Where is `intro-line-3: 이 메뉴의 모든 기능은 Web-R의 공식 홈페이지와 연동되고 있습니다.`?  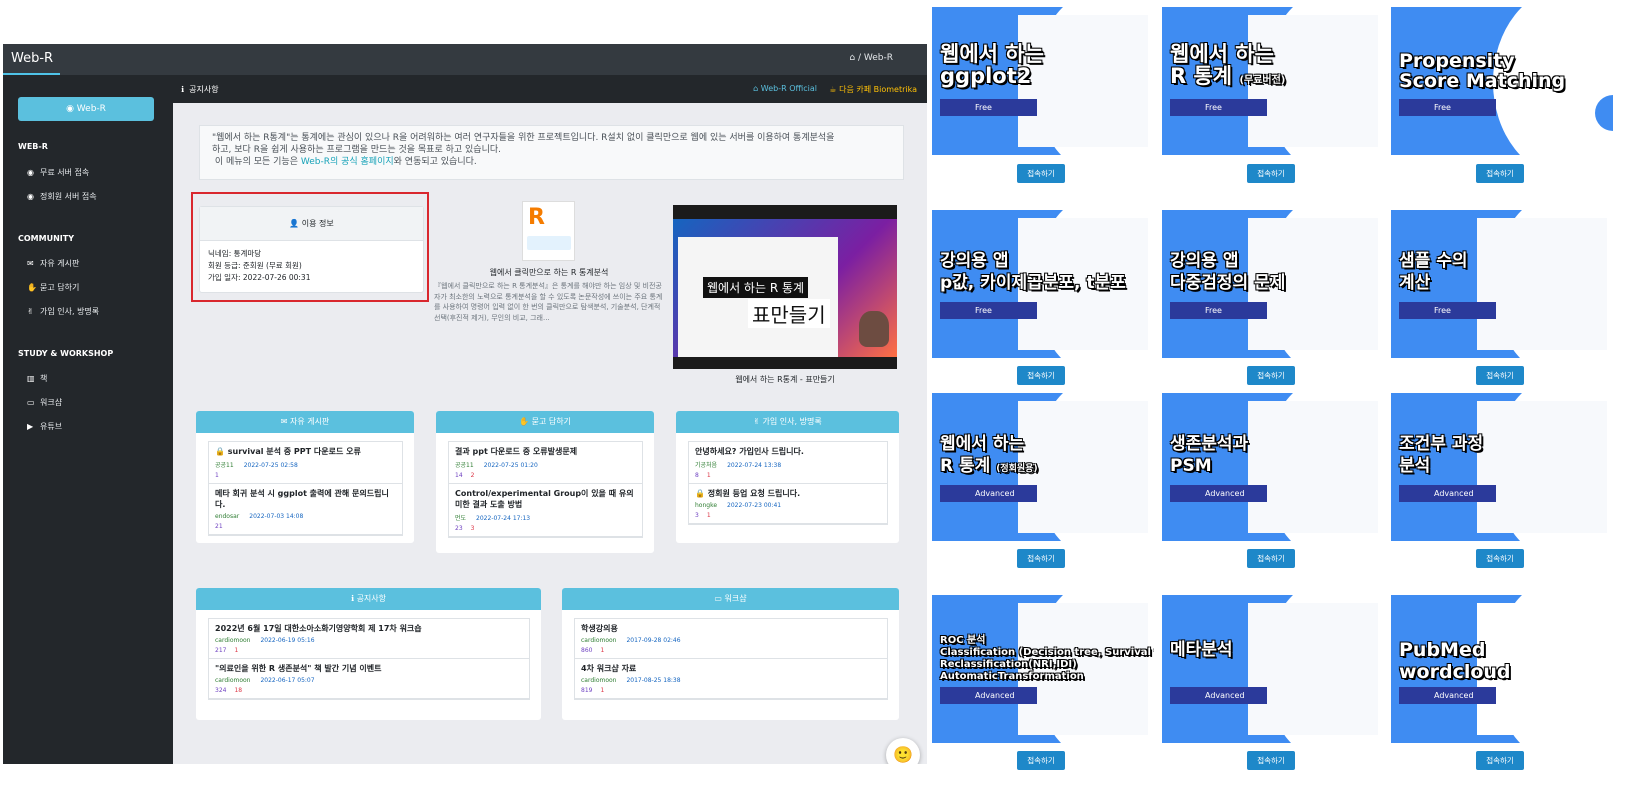
intro-line-3: 이 메뉴의 모든 기능은 Web-R의 공식 홈페이지와 연동되고 있습니다. is located at coordinates (551, 162).